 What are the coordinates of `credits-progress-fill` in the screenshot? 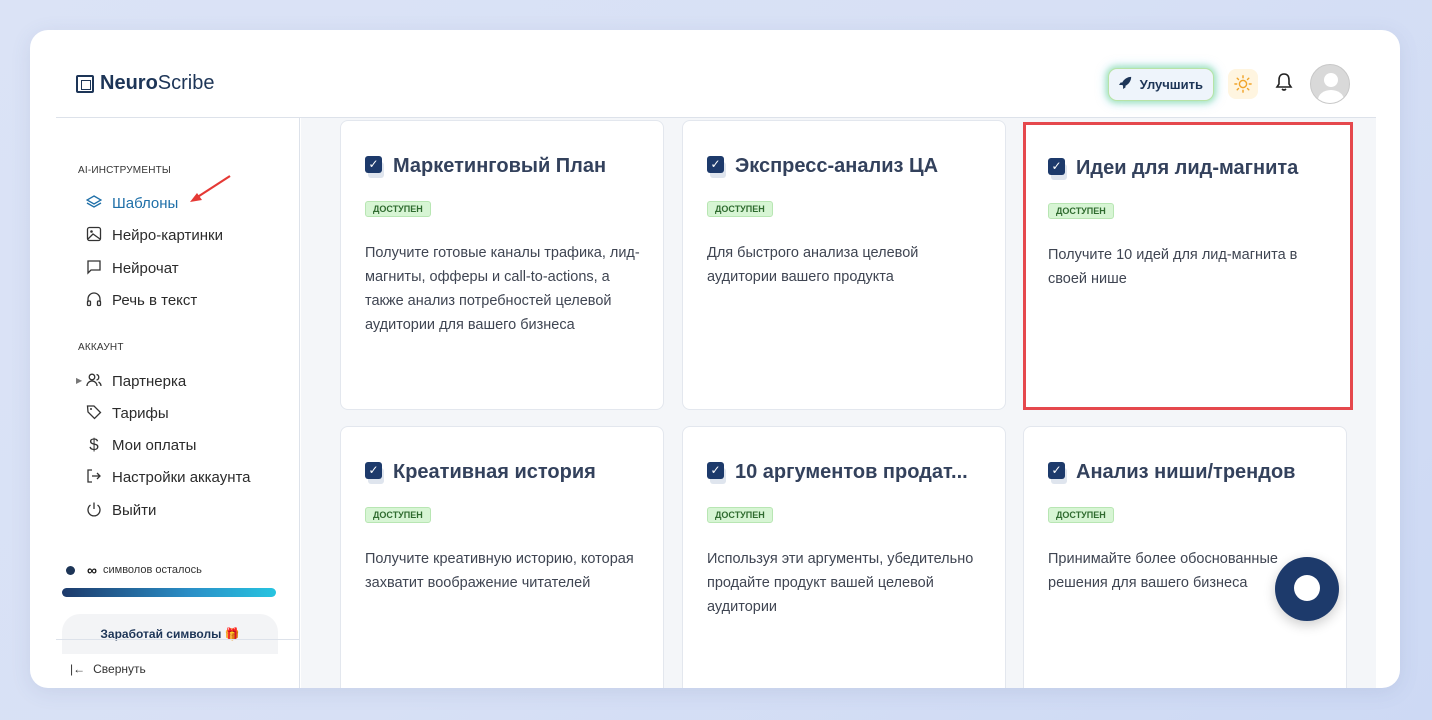 It's located at (169, 592).